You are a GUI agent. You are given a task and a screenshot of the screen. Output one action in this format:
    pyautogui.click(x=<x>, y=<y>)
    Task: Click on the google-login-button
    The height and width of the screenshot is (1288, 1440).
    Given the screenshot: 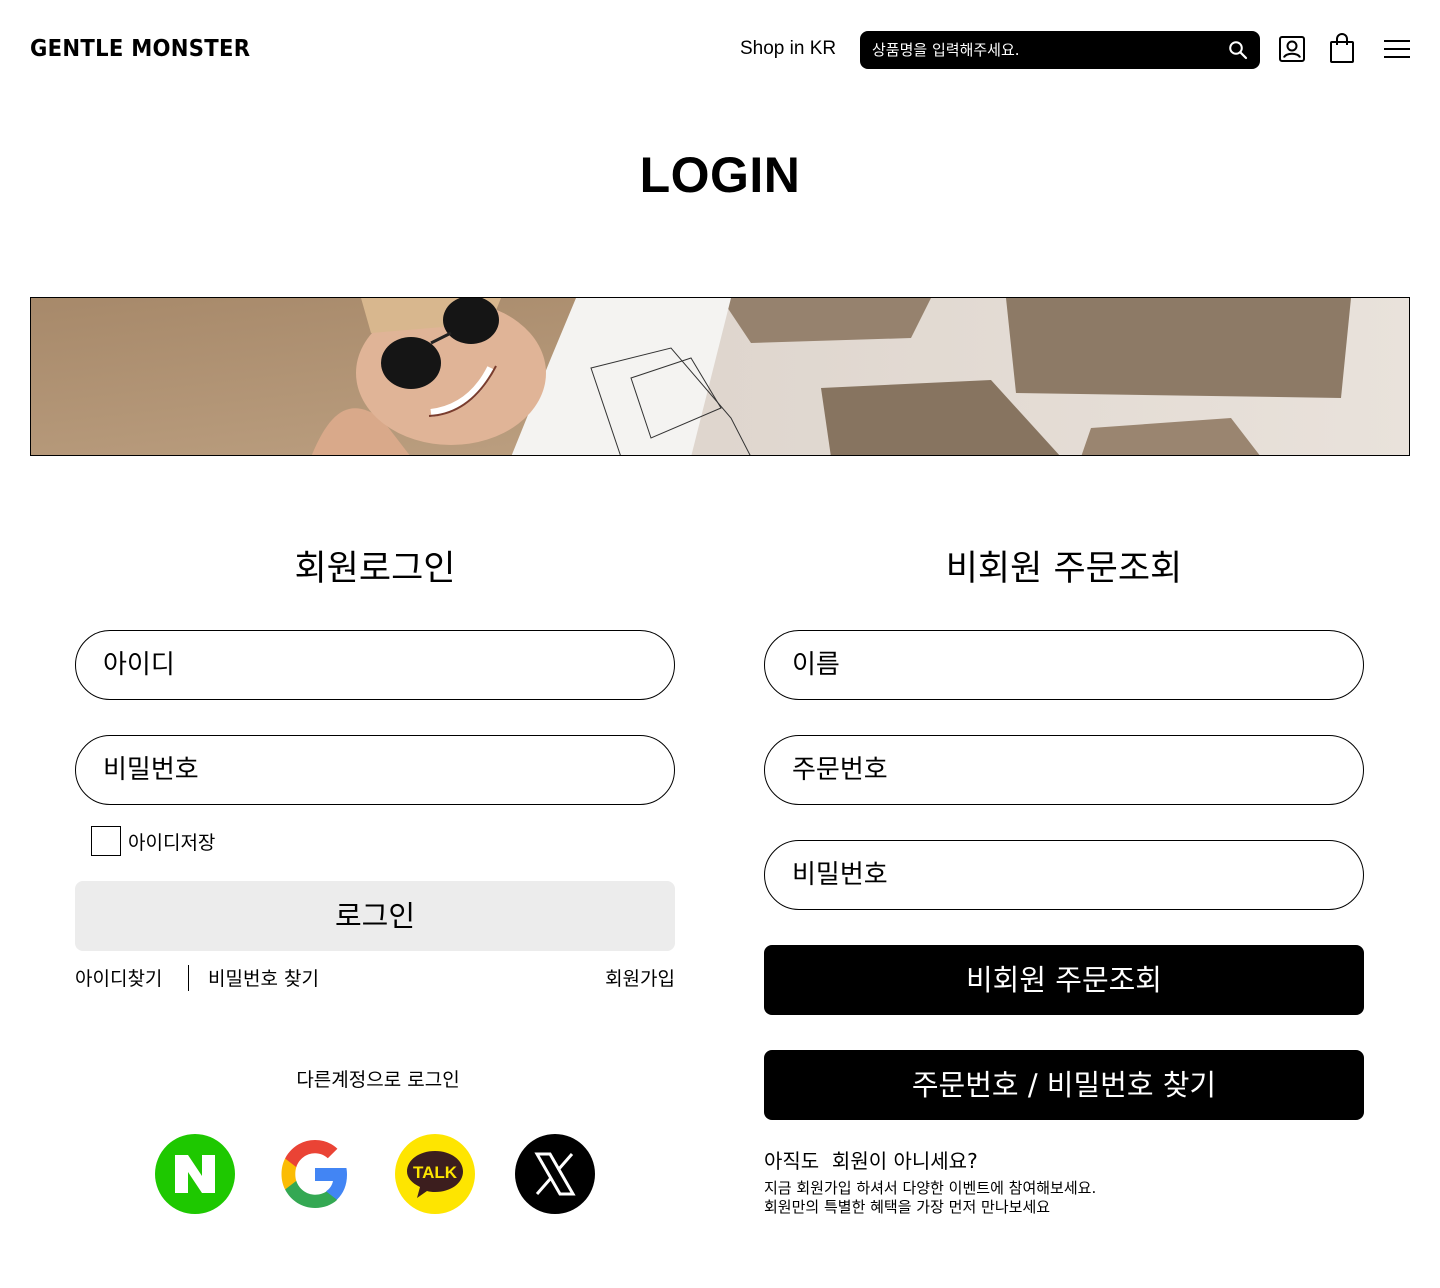 What is the action you would take?
    pyautogui.click(x=315, y=1174)
    